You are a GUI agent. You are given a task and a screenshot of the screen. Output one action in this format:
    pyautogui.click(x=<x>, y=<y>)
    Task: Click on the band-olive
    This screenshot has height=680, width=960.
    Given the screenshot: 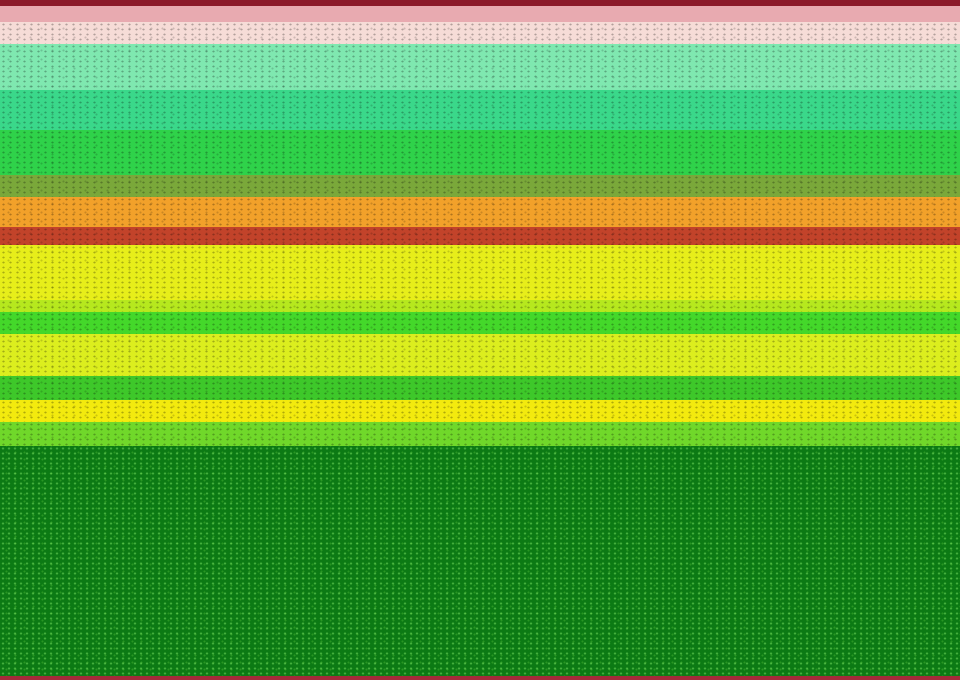 What is the action you would take?
    pyautogui.click(x=480, y=186)
    